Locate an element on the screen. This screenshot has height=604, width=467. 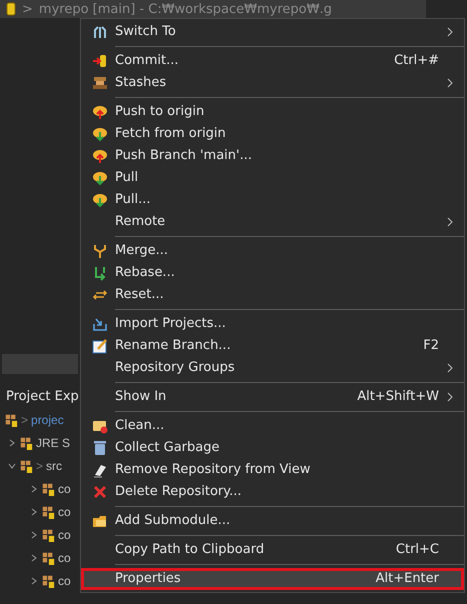
project-explorer-tab: Project Exp is located at coordinates (40, 397).